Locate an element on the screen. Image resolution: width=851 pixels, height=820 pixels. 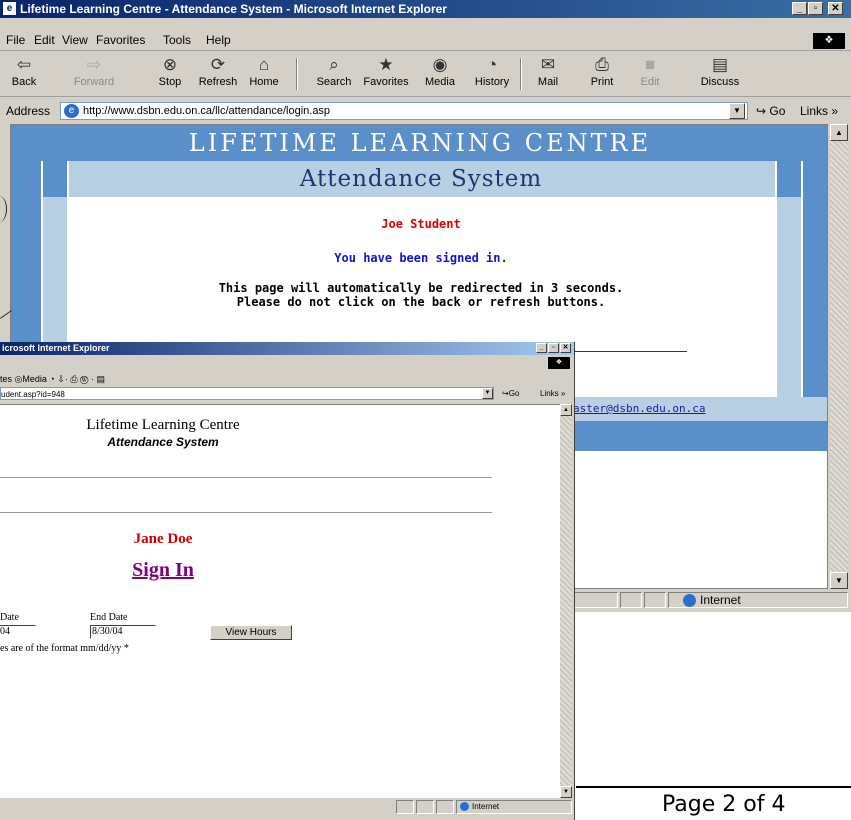
home-icon: ⌂ is located at coordinates (264, 64).